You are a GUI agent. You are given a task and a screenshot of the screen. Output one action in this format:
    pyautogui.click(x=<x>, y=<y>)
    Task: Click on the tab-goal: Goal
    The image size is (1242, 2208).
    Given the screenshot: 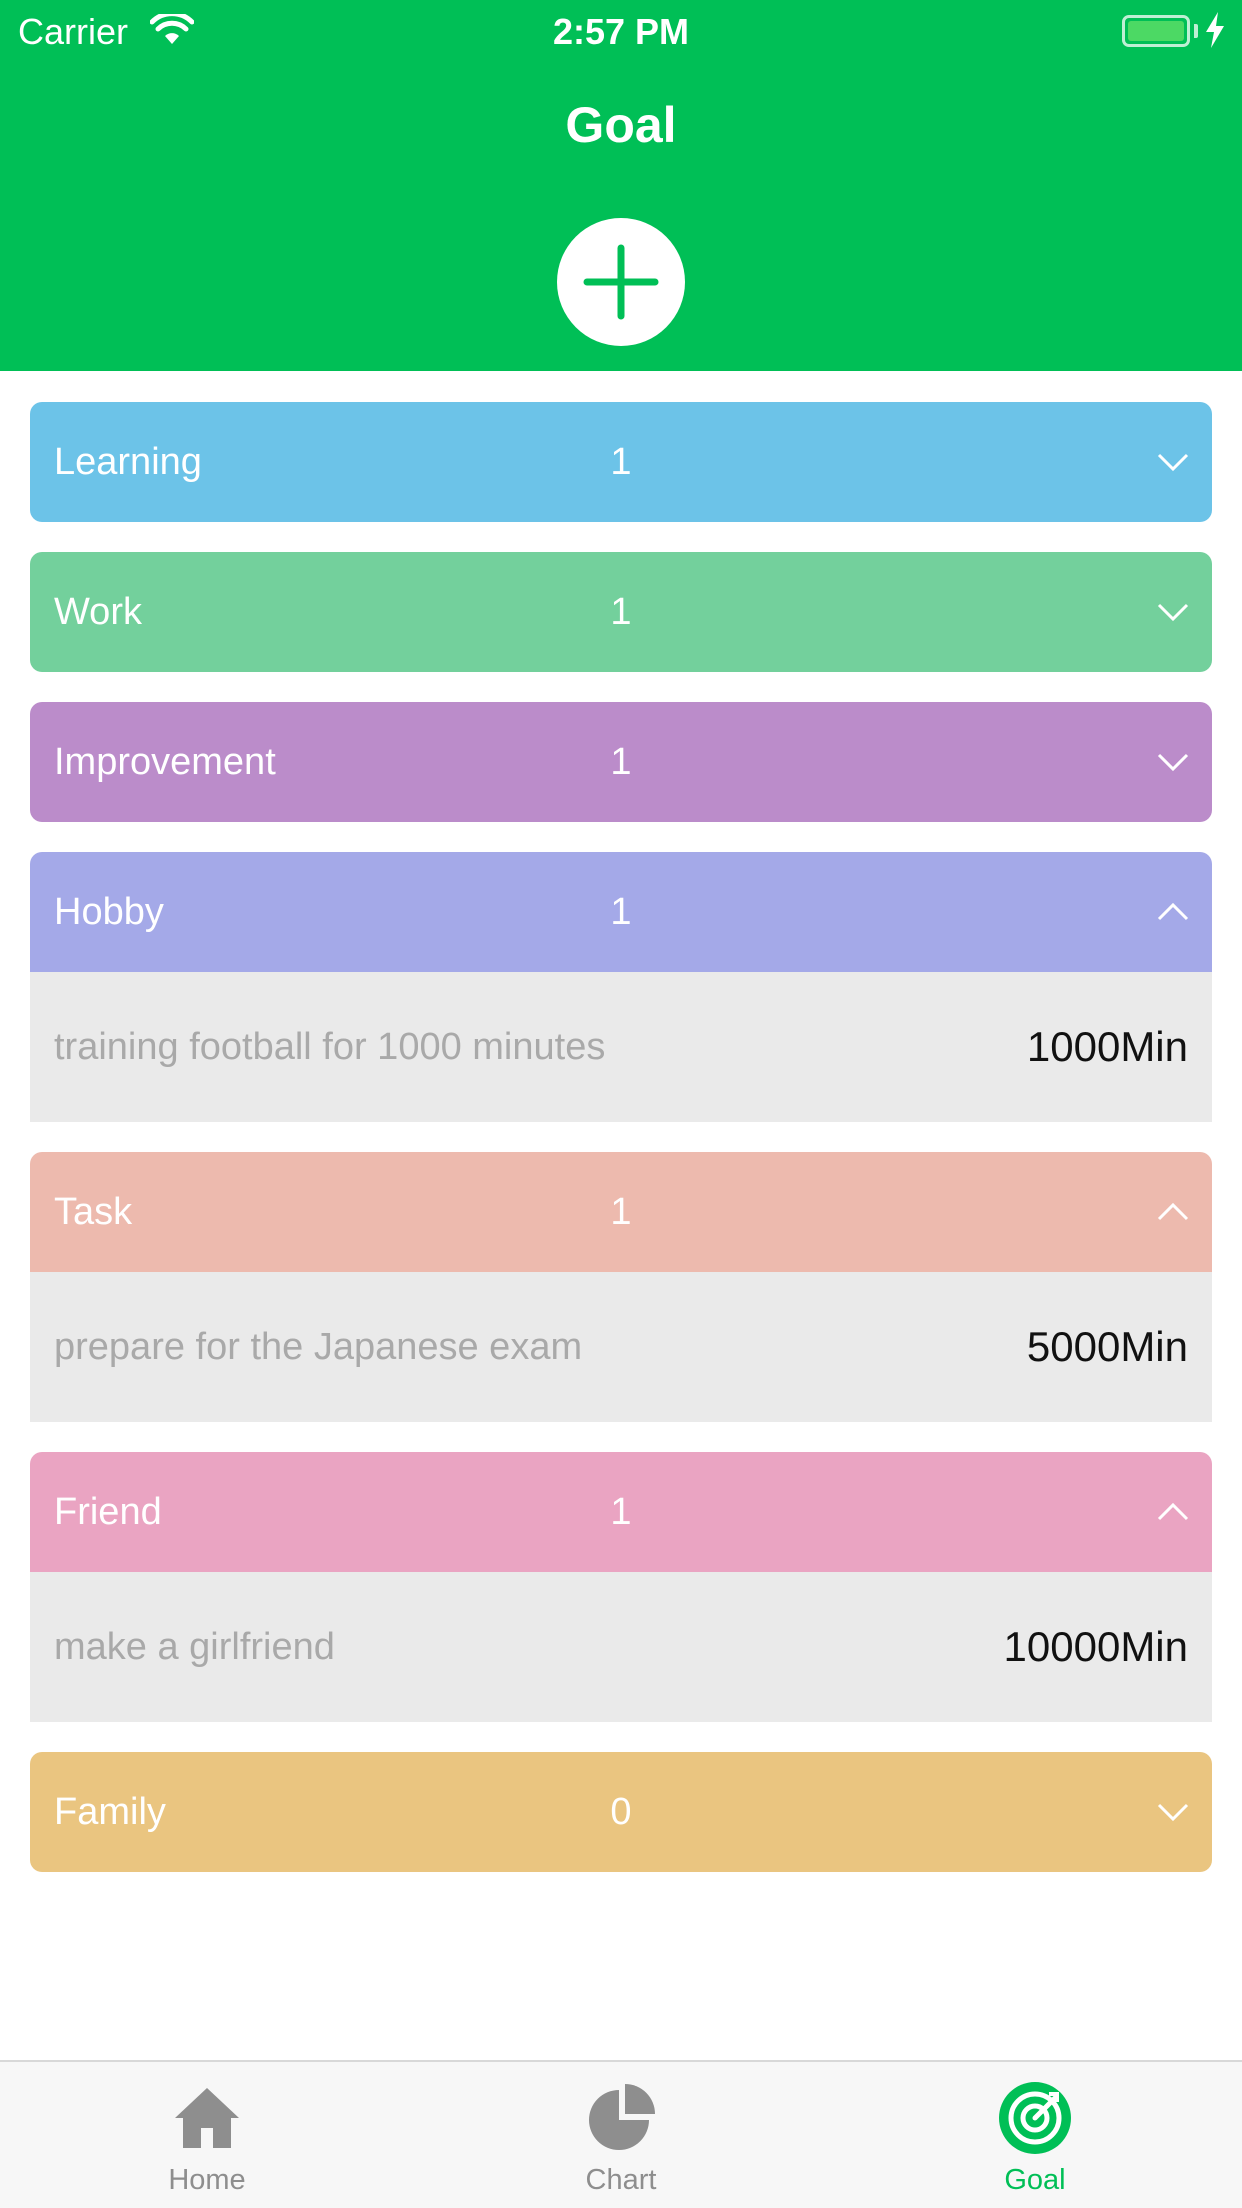 What is the action you would take?
    pyautogui.click(x=1035, y=2135)
    